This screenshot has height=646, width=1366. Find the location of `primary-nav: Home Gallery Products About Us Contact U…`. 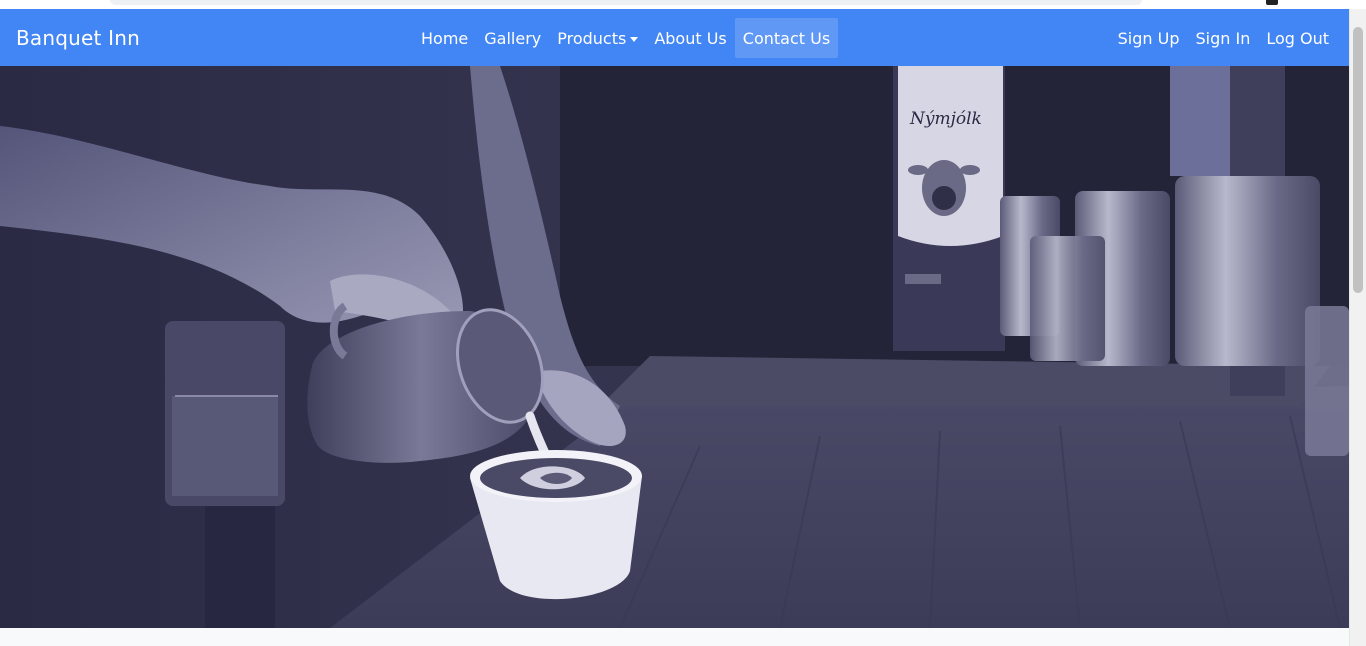

primary-nav: Home Gallery Products About Us Contact U… is located at coordinates (626, 38).